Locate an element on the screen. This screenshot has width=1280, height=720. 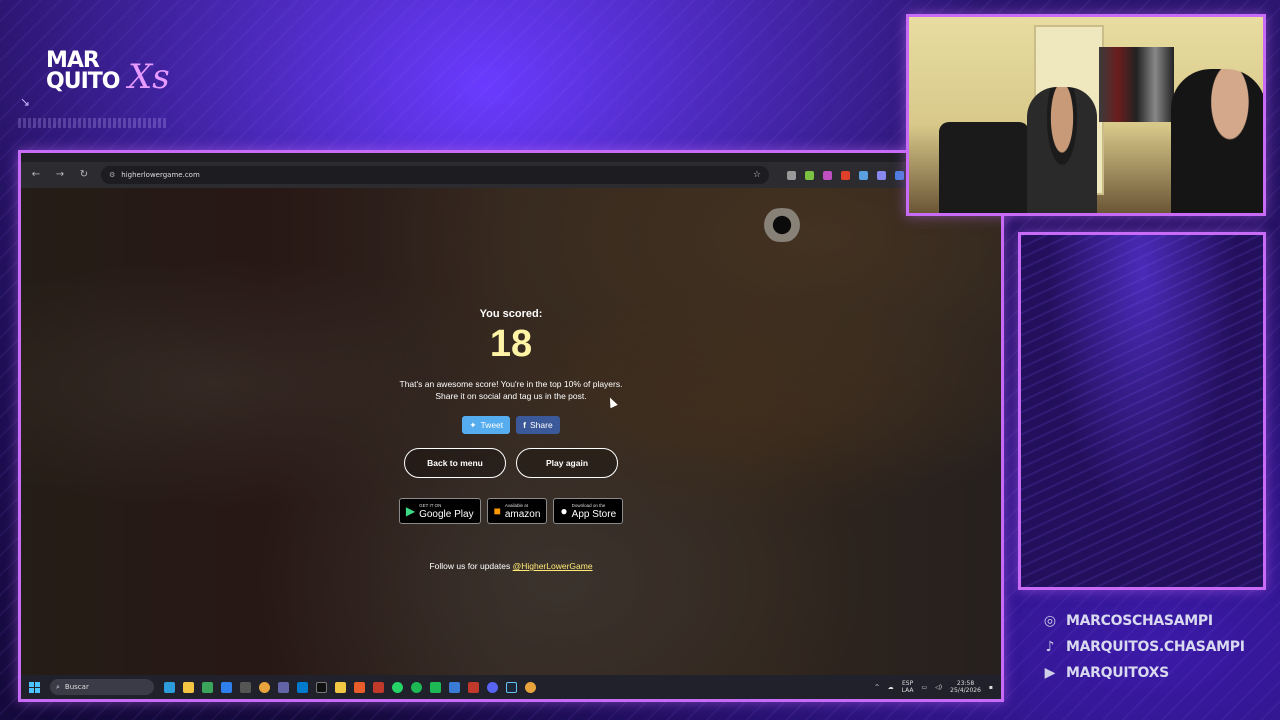
clock: 23:58 25/4/2026 is located at coordinates (965, 687).